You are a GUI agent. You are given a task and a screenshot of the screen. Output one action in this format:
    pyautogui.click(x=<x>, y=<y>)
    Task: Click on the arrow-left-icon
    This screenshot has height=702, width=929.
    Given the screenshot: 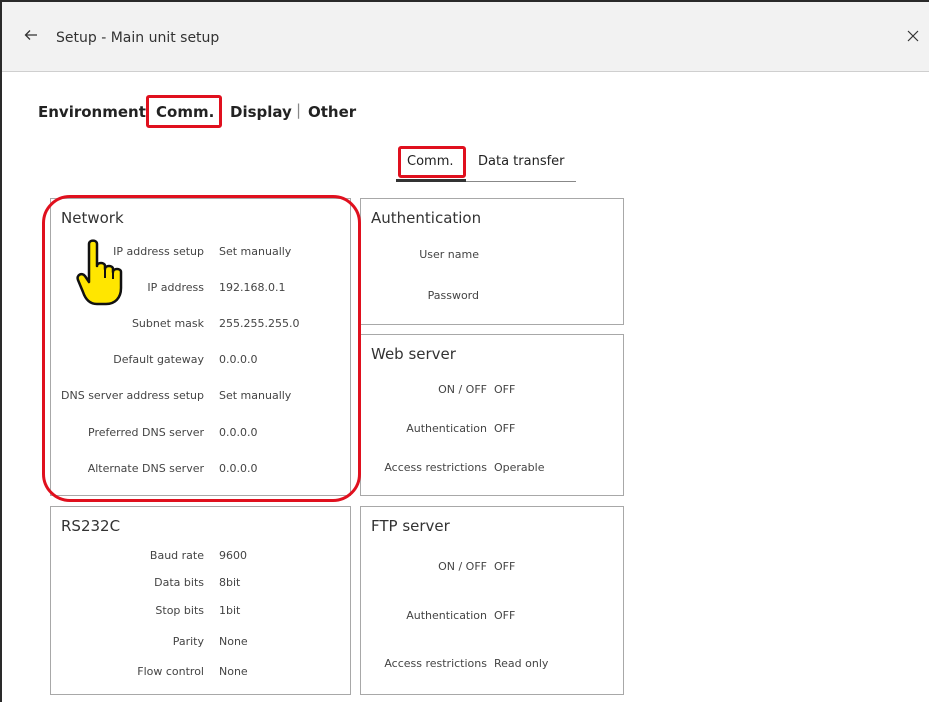 What is the action you would take?
    pyautogui.click(x=31, y=35)
    